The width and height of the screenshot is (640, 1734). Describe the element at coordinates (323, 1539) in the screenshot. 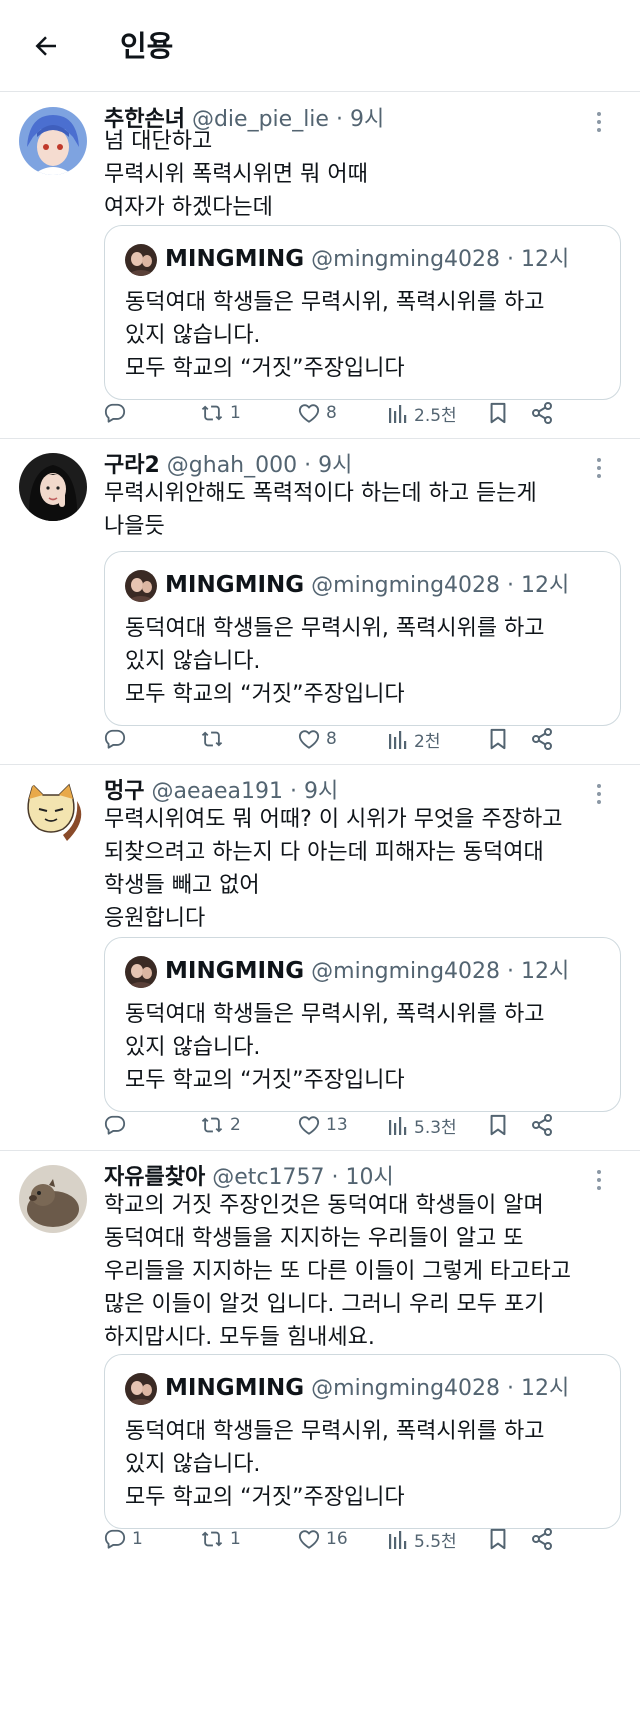

I see `like-button: 16` at that location.